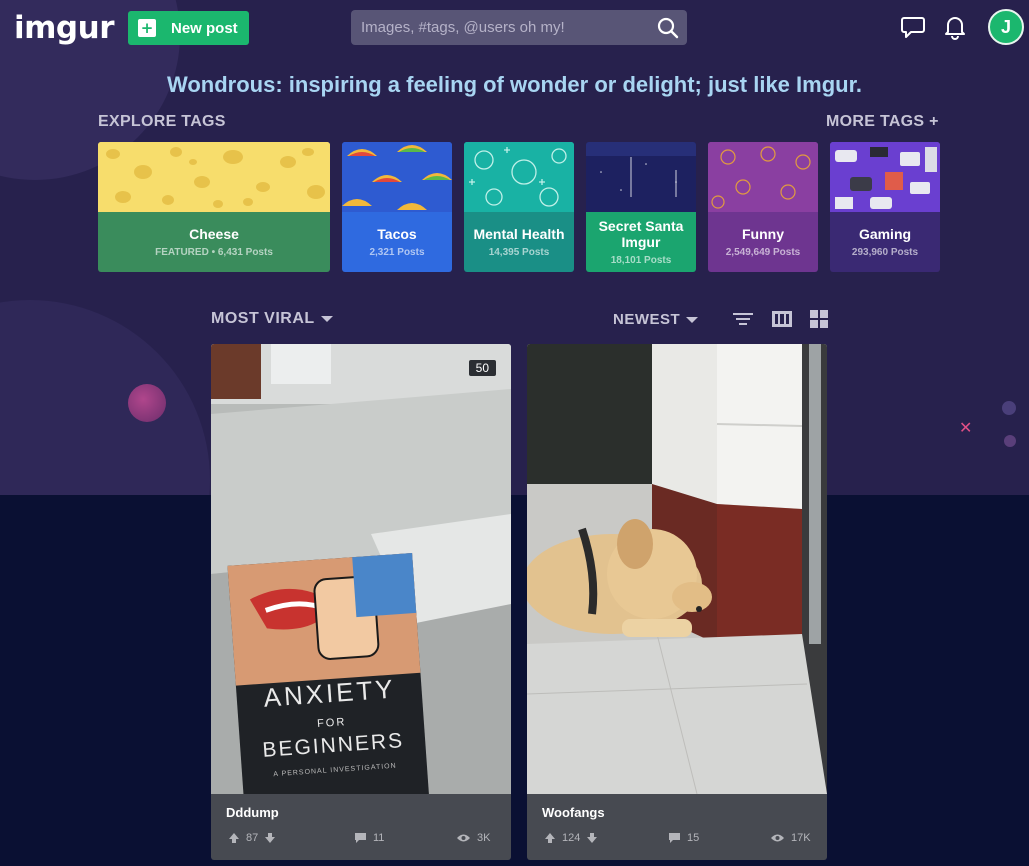 The height and width of the screenshot is (866, 1029). What do you see at coordinates (162, 121) in the screenshot?
I see `explore-tags-heading: EXPLORE TAGS` at bounding box center [162, 121].